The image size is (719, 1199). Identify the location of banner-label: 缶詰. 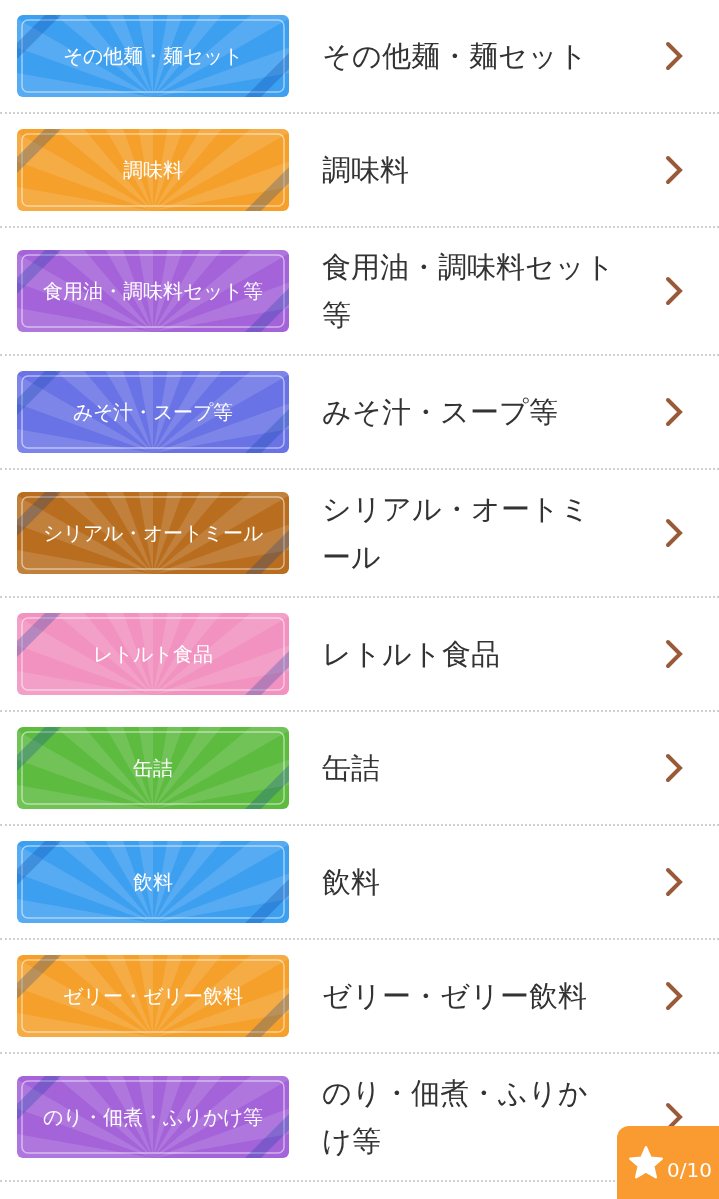
(153, 768).